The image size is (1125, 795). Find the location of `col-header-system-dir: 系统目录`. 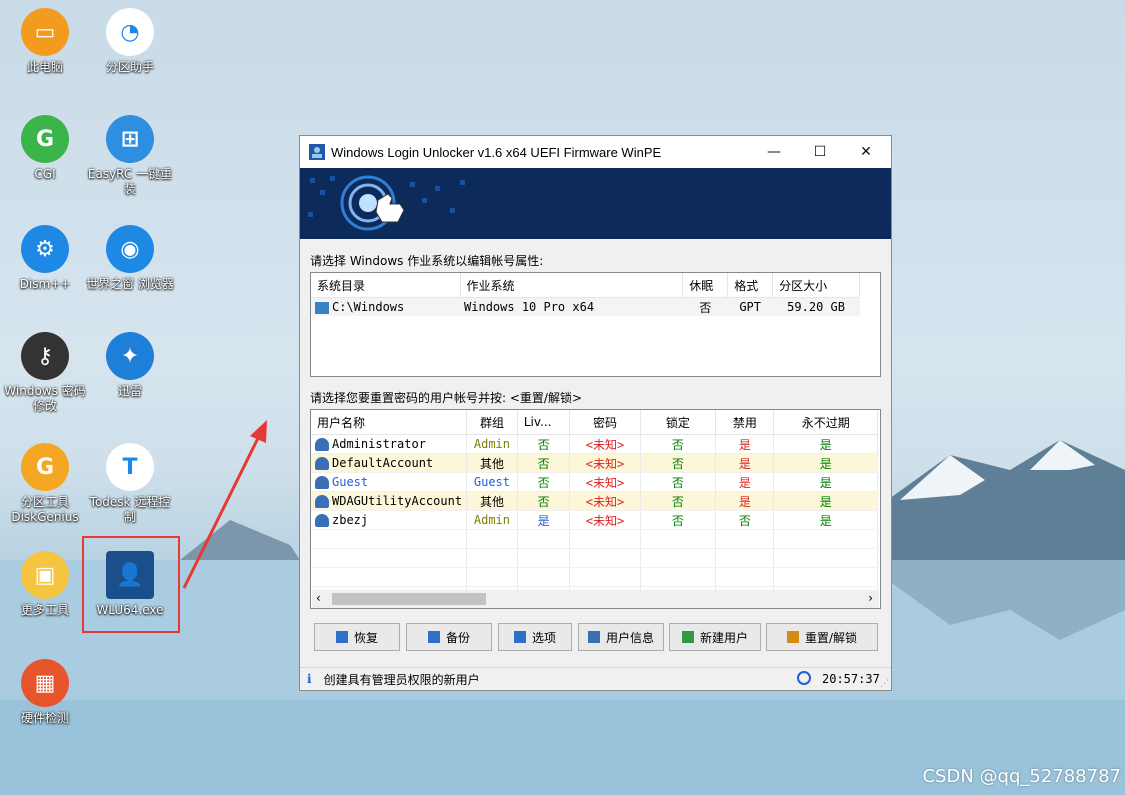

col-header-system-dir: 系统目录 is located at coordinates (386, 285).